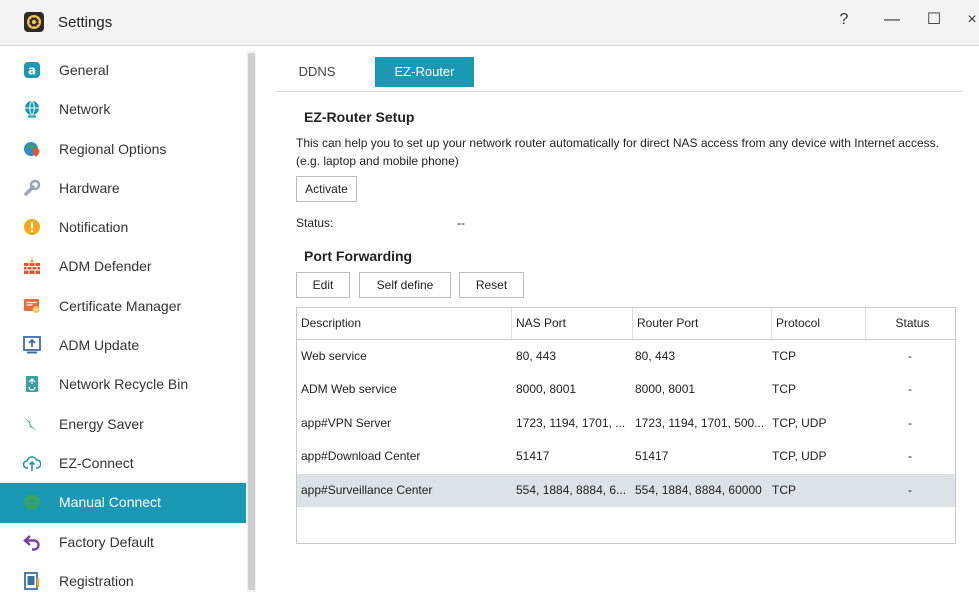  What do you see at coordinates (106, 541) in the screenshot?
I see `sidebar-item-label: Factory Default` at bounding box center [106, 541].